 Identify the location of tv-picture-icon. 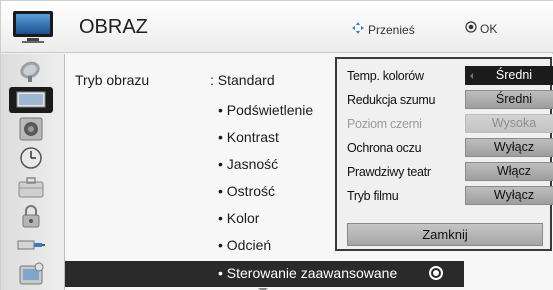
(31, 100).